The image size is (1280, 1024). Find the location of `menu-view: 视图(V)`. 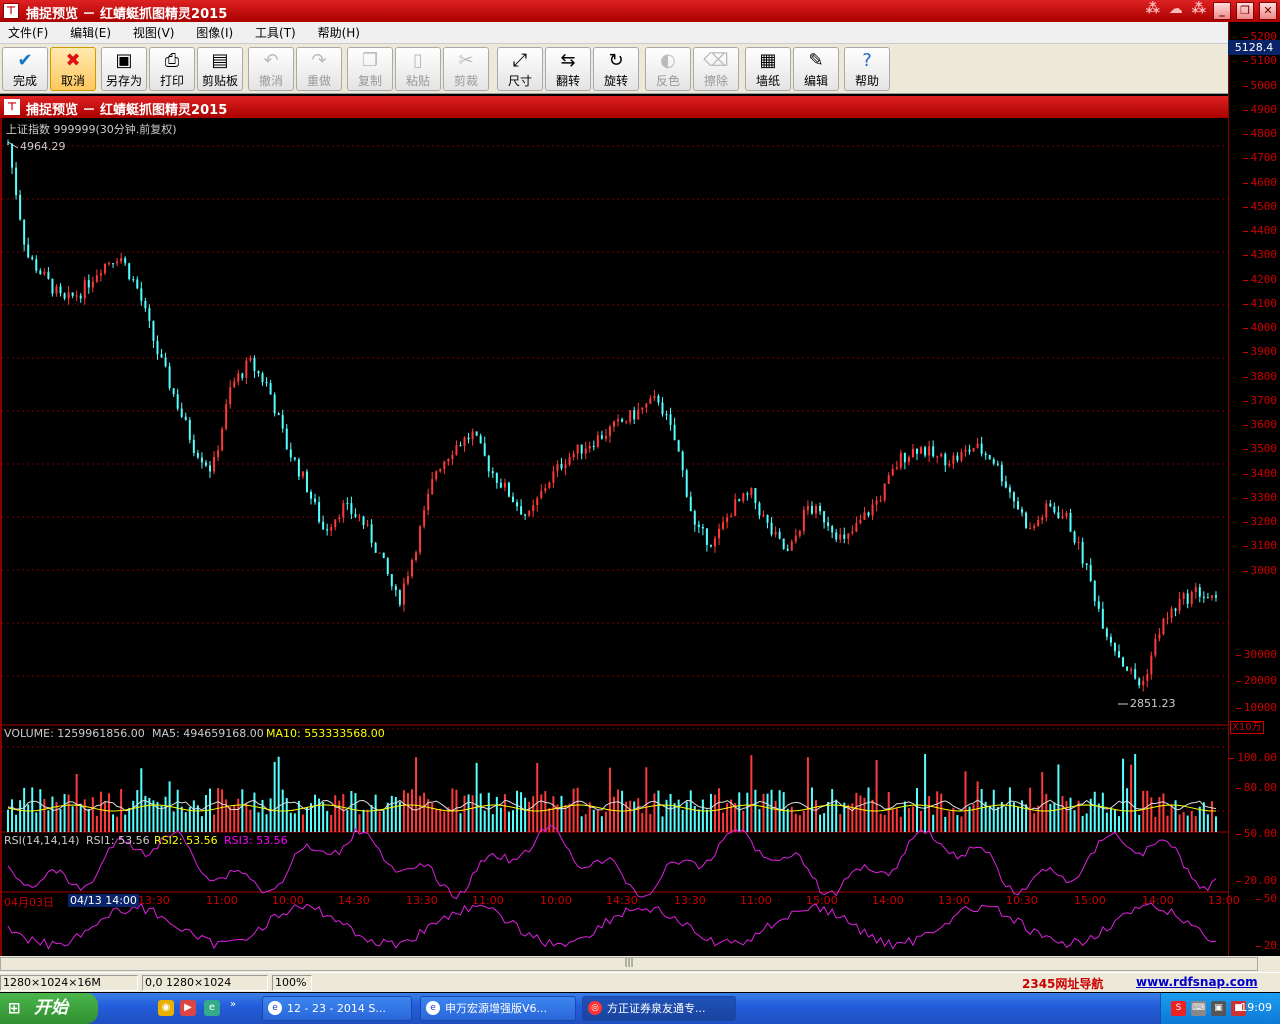

menu-view: 视图(V) is located at coordinates (154, 33).